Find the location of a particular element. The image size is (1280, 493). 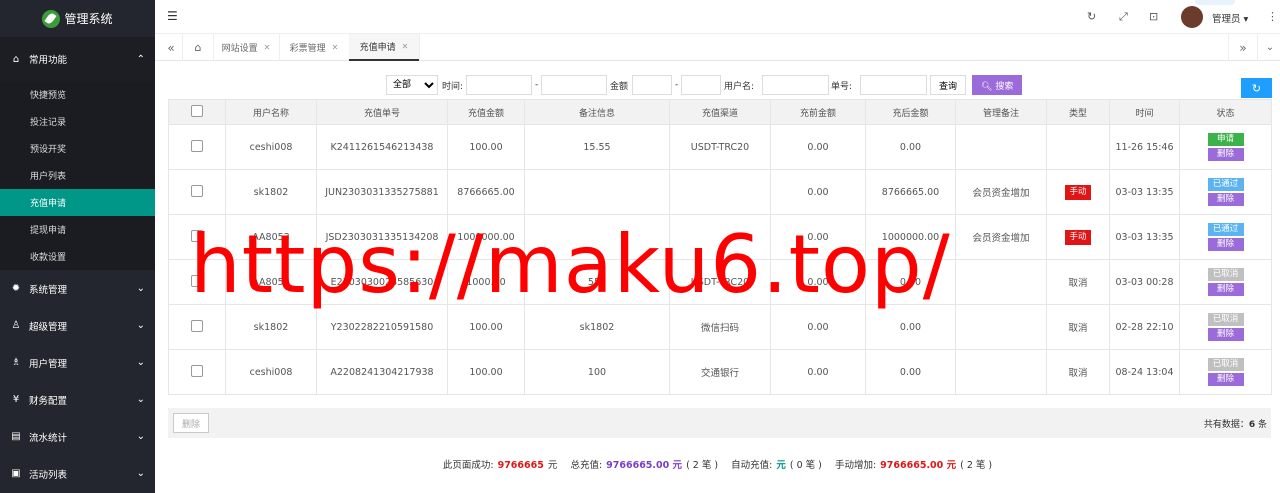

tab-separator is located at coordinates (1257, 47).